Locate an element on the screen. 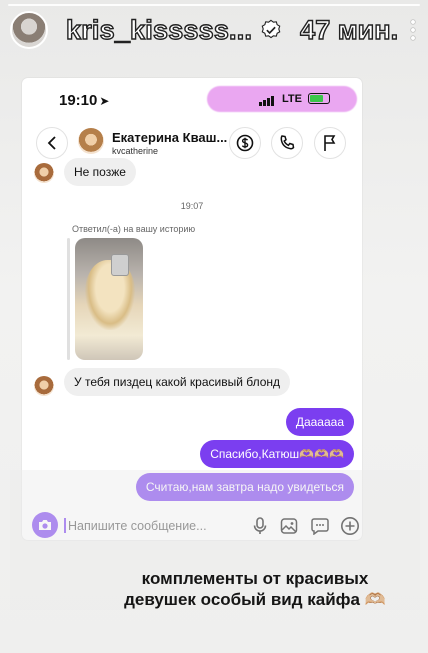 Image resolution: width=428 pixels, height=653 pixels. back-button is located at coordinates (52, 143).